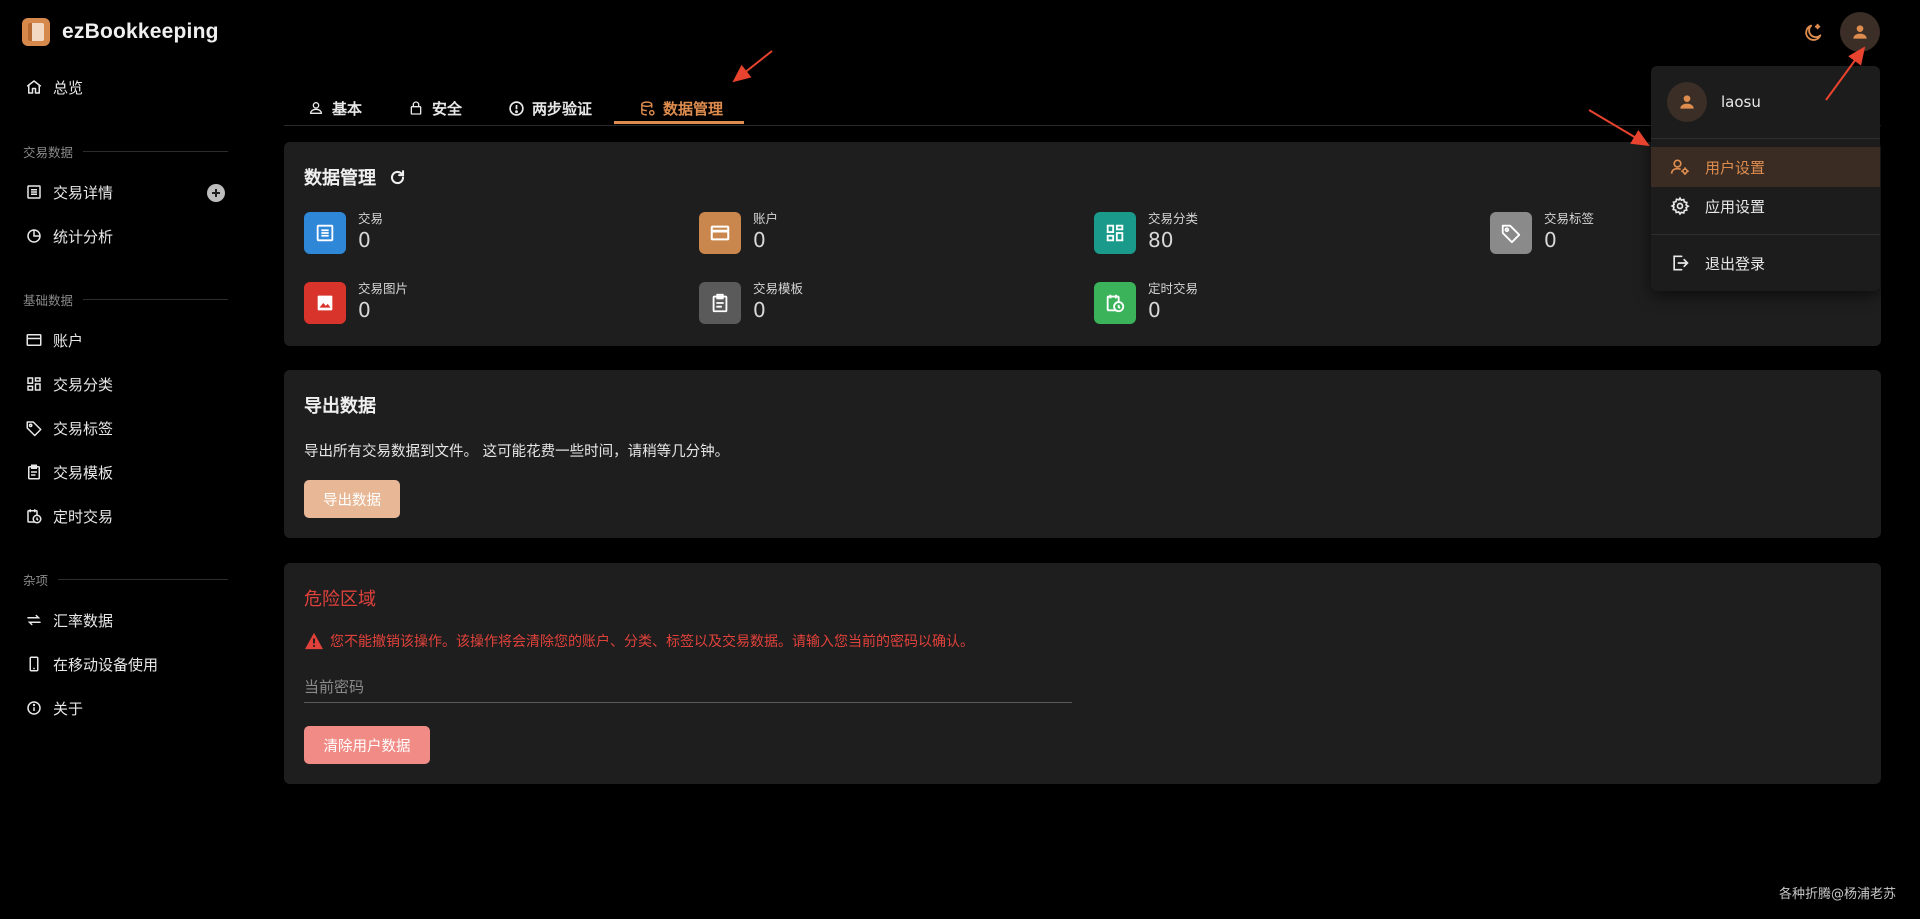  I want to click on menu-item-label: 应用设置, so click(1735, 206).